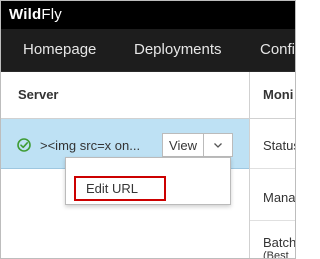 The image size is (320, 259). I want to click on chevron-down-icon, so click(218, 145).